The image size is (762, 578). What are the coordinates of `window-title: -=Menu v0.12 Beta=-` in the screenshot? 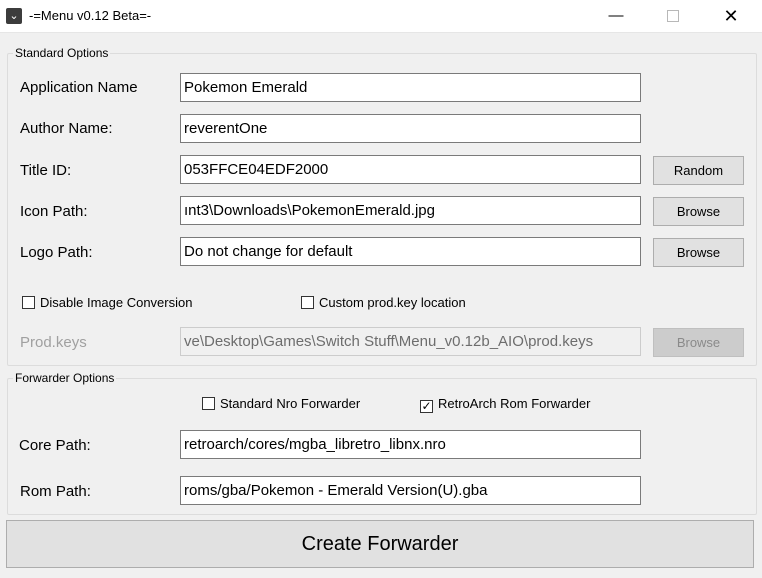 It's located at (90, 15).